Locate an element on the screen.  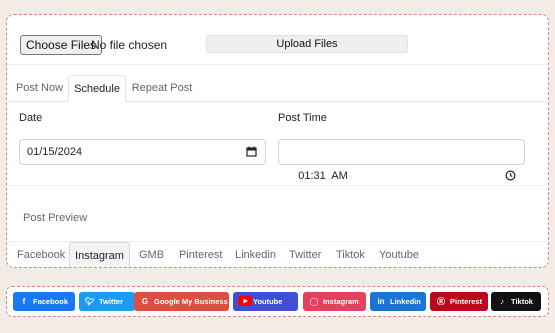
facebook-button: f Facebook is located at coordinates (44, 301).